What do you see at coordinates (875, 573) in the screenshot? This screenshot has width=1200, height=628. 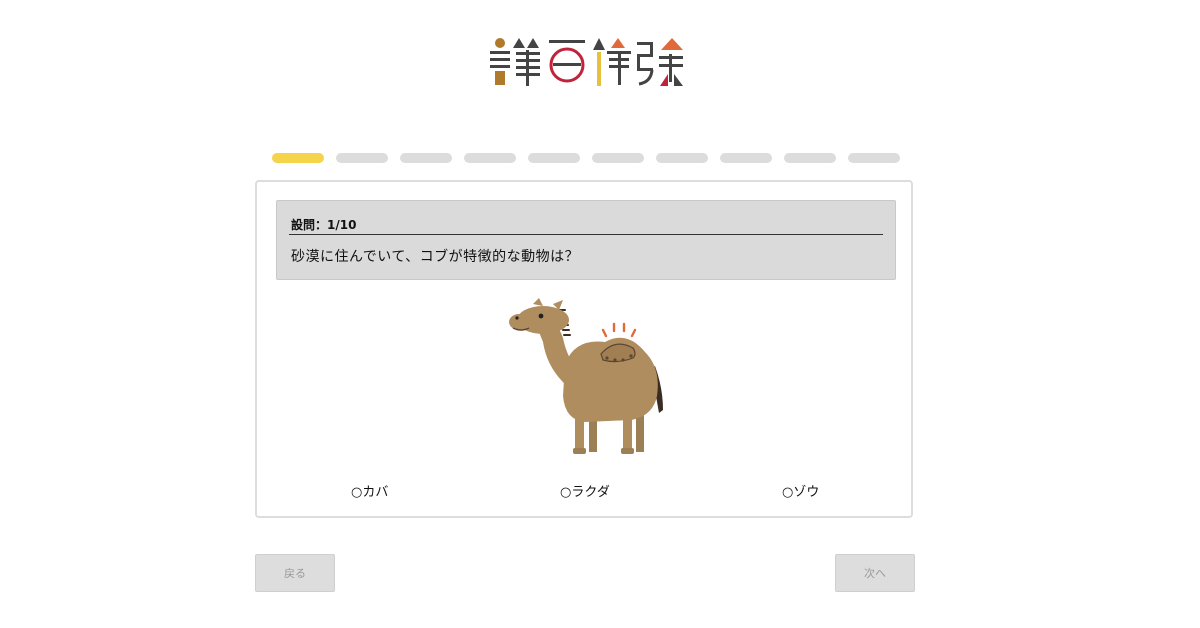 I see `next-button: 次へ` at bounding box center [875, 573].